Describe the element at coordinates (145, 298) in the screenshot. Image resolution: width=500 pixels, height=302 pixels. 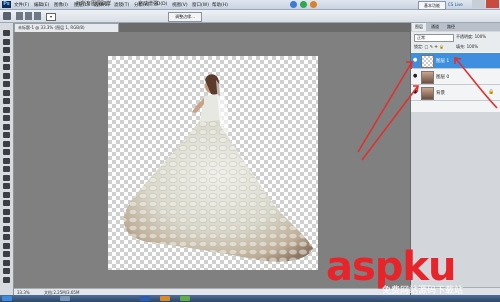
I see `taskbar-photoshop-icon` at that location.